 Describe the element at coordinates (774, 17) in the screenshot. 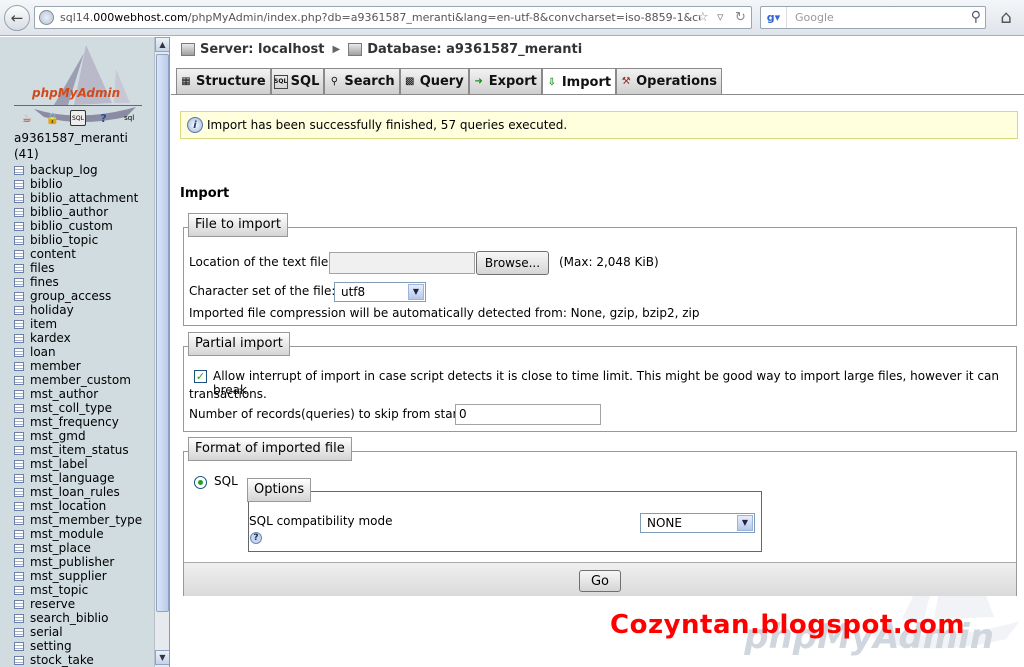

I see `google-icon: g▾` at that location.